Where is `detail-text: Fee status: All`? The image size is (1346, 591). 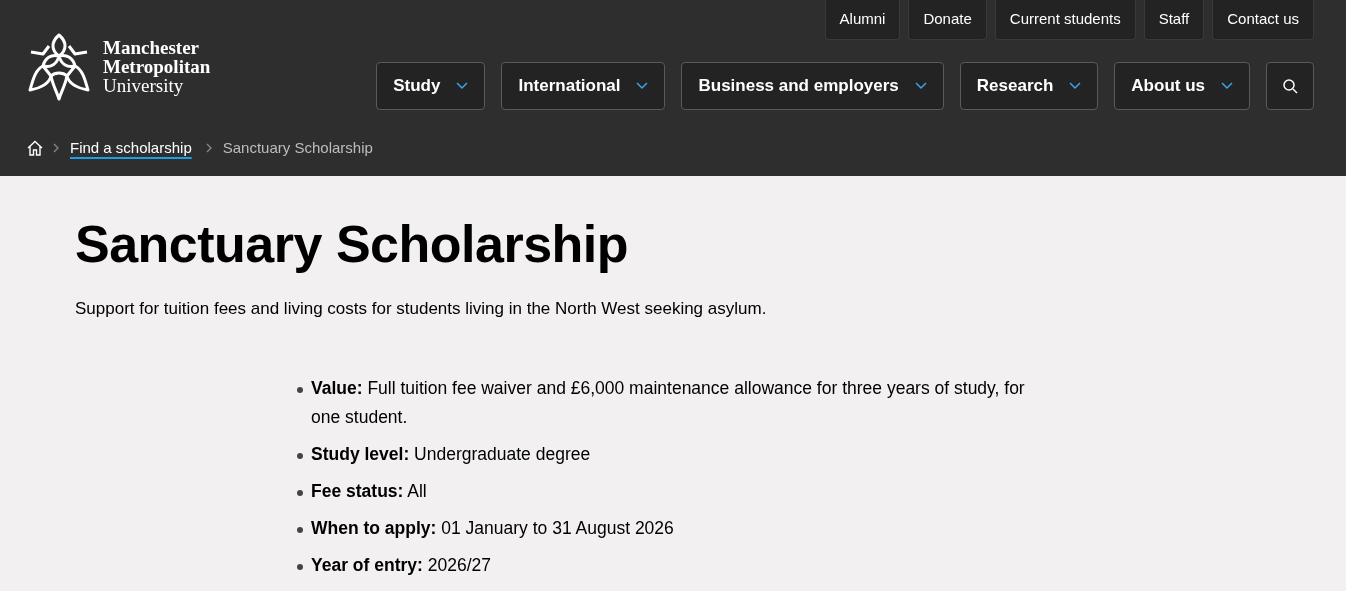 detail-text: Fee status: All is located at coordinates (369, 491).